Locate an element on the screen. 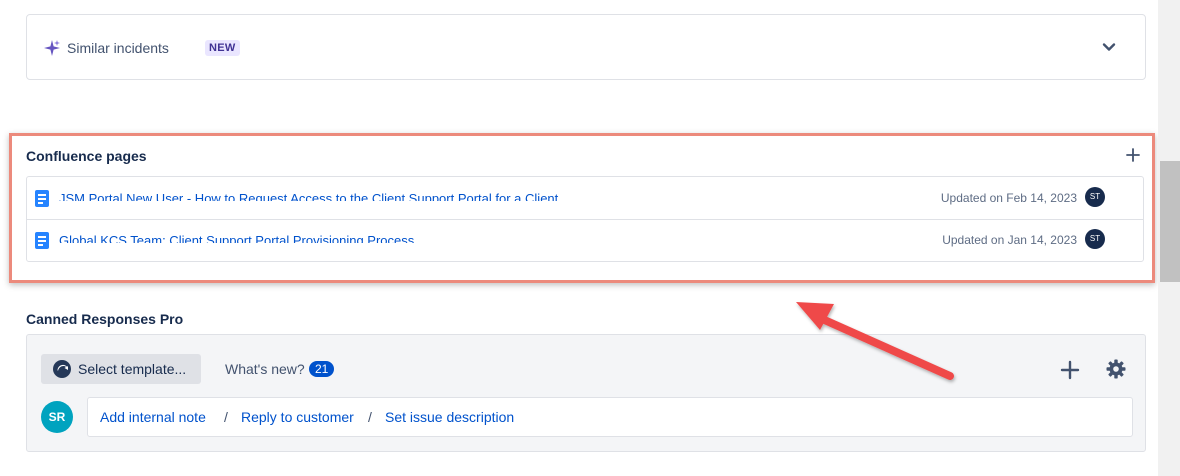 This screenshot has height=476, width=1180. new-badge: NEW is located at coordinates (222, 48).